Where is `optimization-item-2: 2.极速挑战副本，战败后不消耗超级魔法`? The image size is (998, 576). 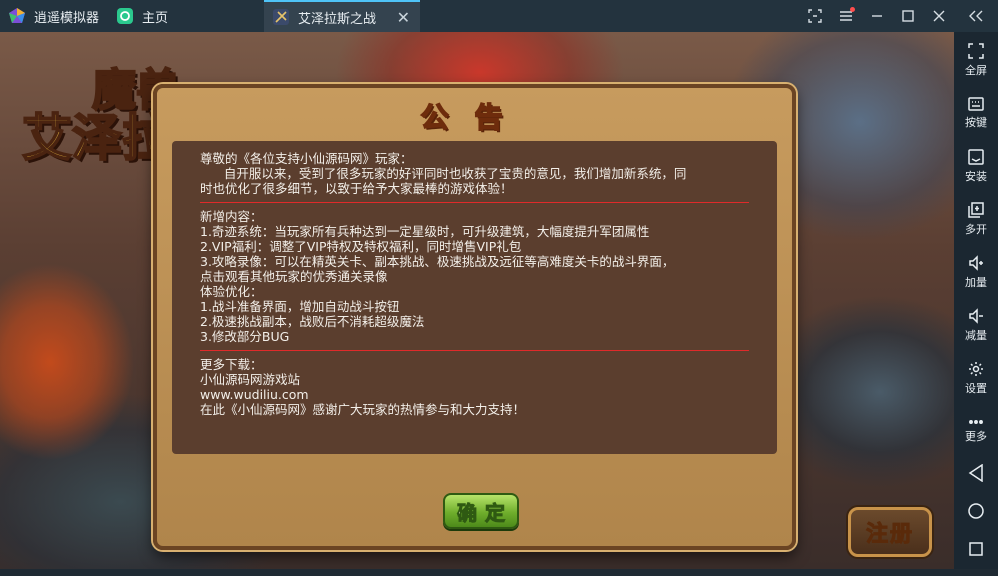
optimization-item-2: 2.极速挑战副本，战败后不消耗超级魔法 is located at coordinates (312, 321).